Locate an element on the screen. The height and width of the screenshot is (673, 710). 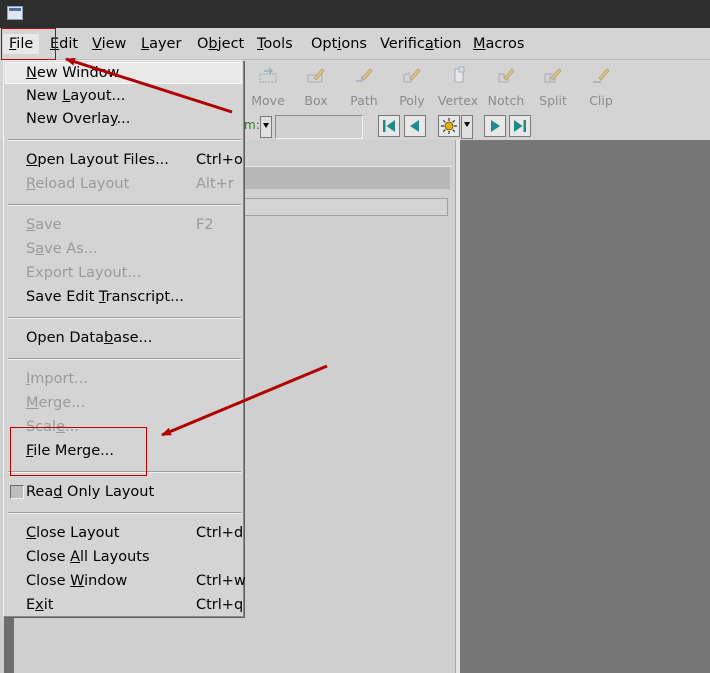
move-icon is located at coordinates (268, 75).